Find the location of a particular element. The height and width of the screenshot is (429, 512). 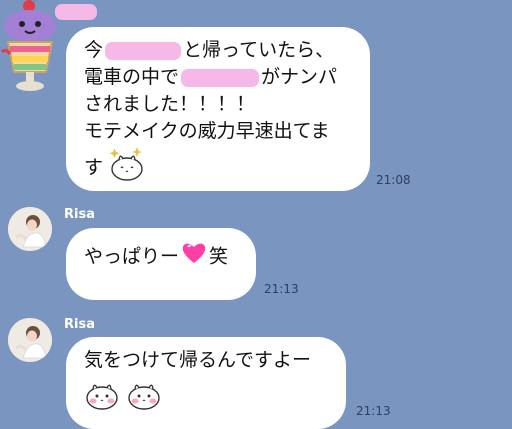

message-3-line-1: 気をつけて帰るんですよー is located at coordinates (215, 360).